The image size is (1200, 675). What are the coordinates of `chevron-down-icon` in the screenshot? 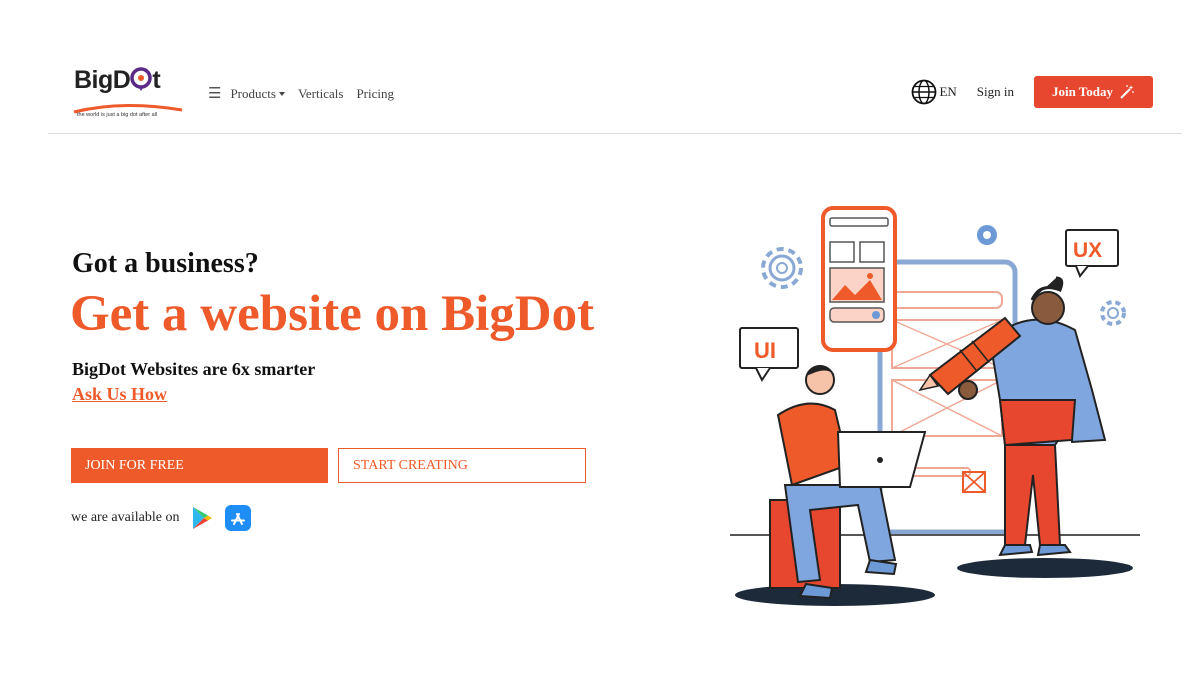 It's located at (281, 93).